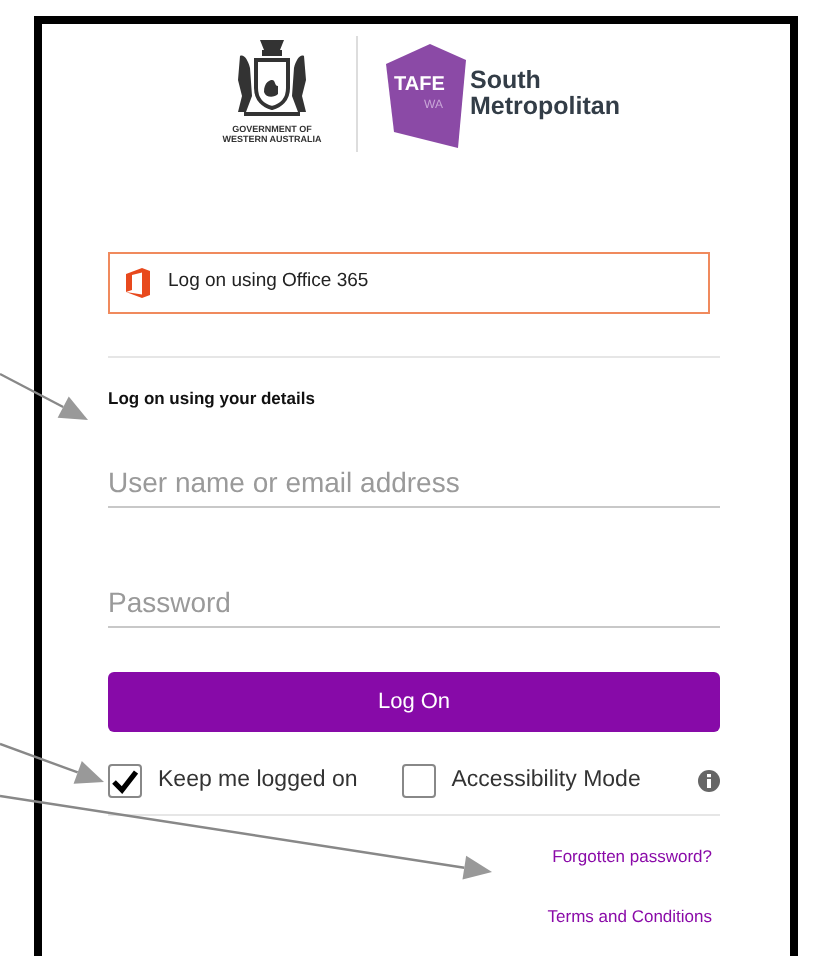  I want to click on link: Forgotten password?, so click(632, 856).